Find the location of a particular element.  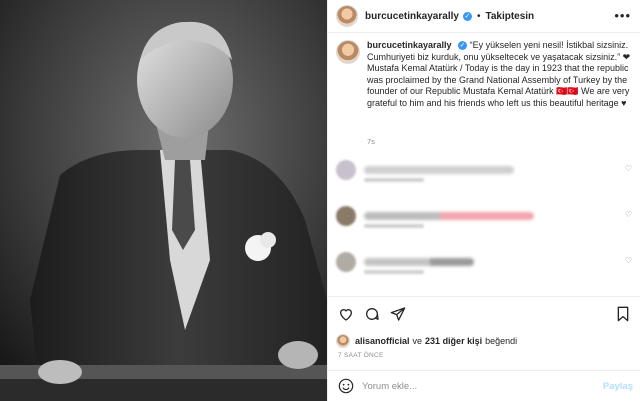

post-header: burcucetinkayarally ✓ • Takiptesin ••• is located at coordinates (484, 16).